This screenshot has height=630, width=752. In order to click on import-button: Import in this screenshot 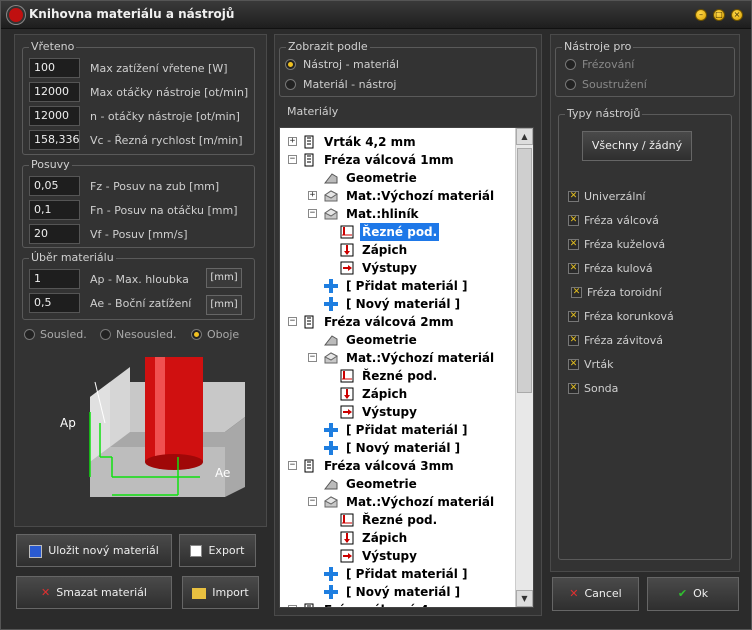, I will do `click(220, 592)`.